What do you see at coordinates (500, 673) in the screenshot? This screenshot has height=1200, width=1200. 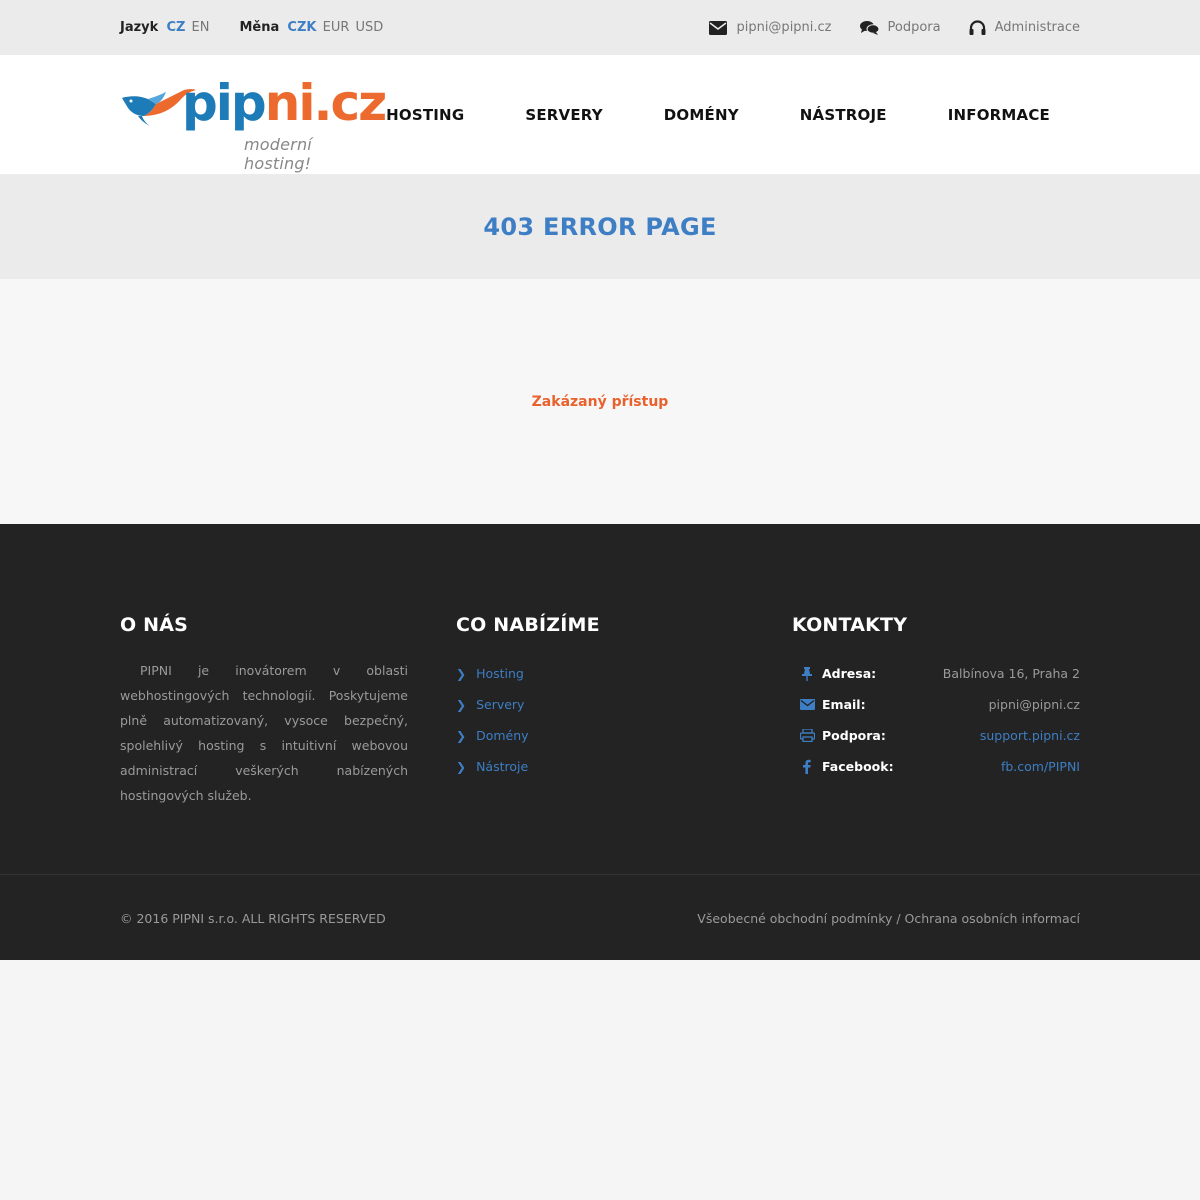 I see `footer-link-label: Hosting` at bounding box center [500, 673].